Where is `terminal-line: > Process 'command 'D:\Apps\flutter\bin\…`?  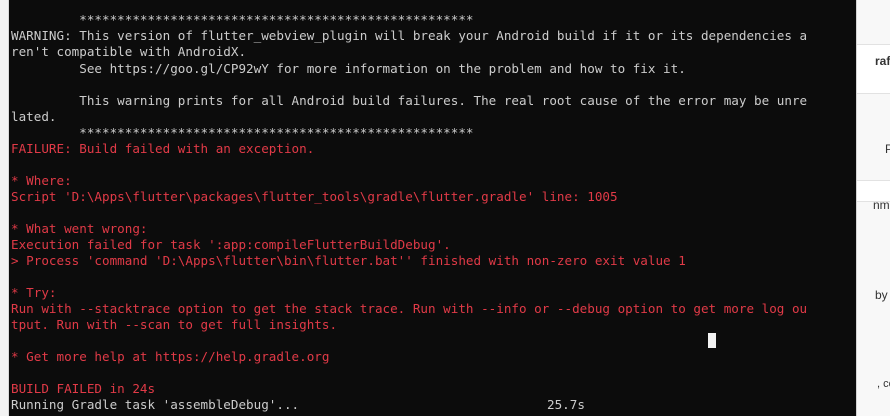
terminal-line: > Process 'command 'D:\Apps\flutter\bin\… is located at coordinates (348, 260).